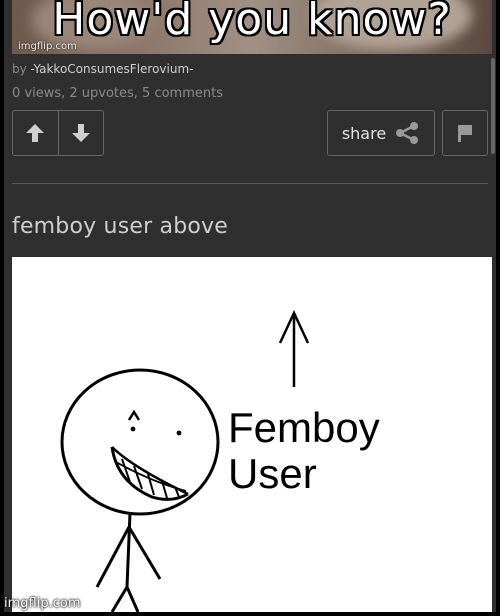 The width and height of the screenshot is (500, 616). I want to click on share-icon, so click(407, 133).